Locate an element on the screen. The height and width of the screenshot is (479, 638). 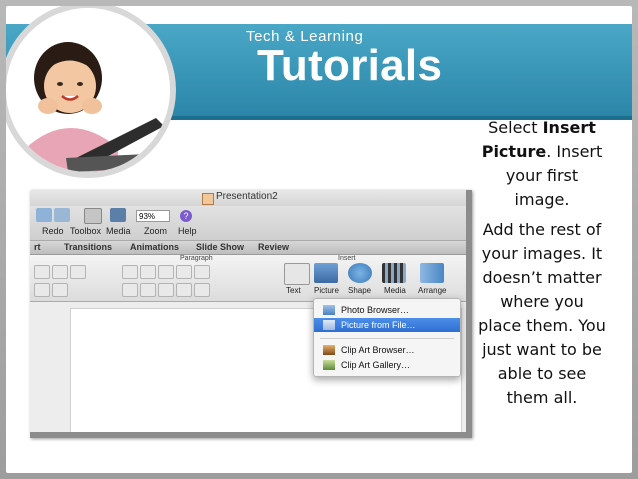
clip-art-gallery-icon is located at coordinates (329, 365).